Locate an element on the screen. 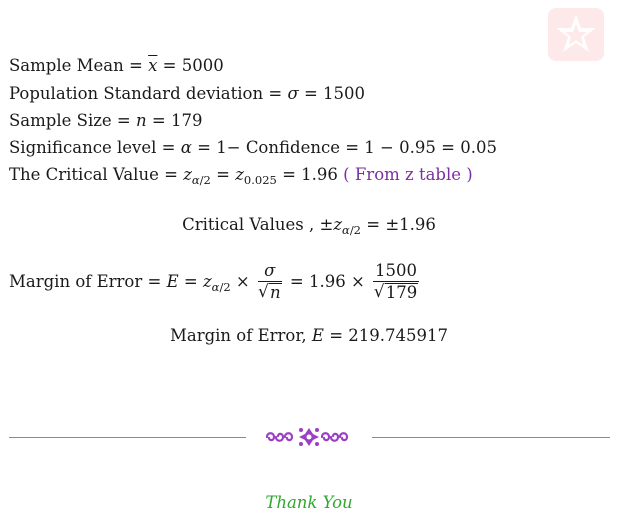 The width and height of the screenshot is (618, 519). sample-size-value: 179 is located at coordinates (186, 120).